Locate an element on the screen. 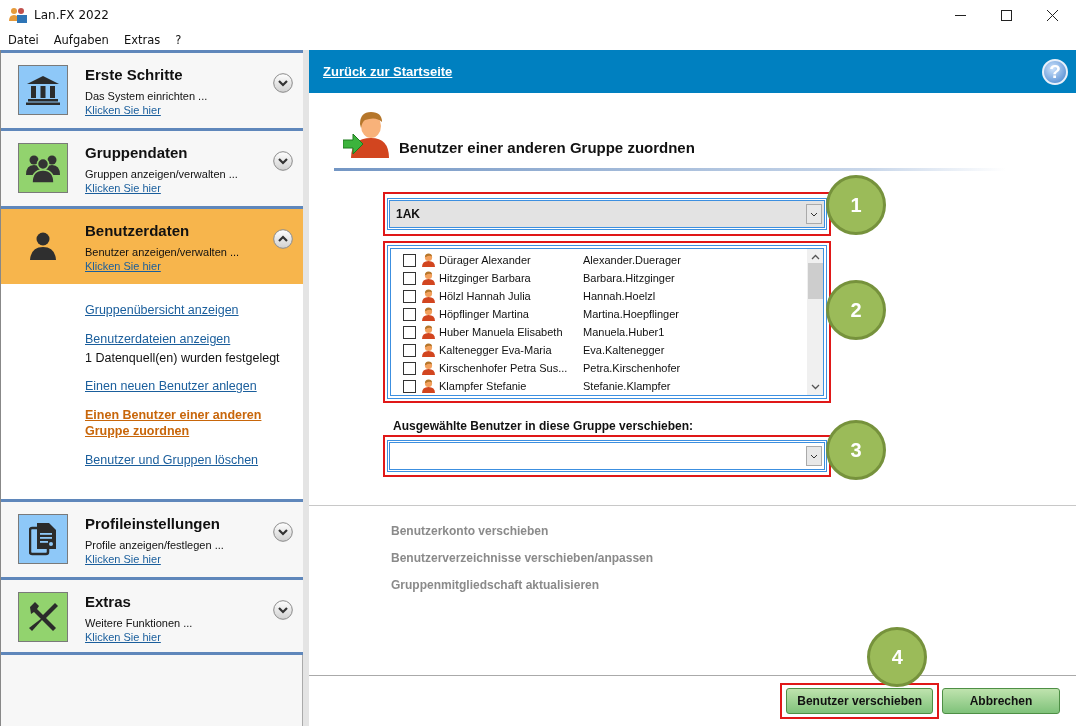 Image resolution: width=1076 pixels, height=726 pixels. group-icon is located at coordinates (43, 168).